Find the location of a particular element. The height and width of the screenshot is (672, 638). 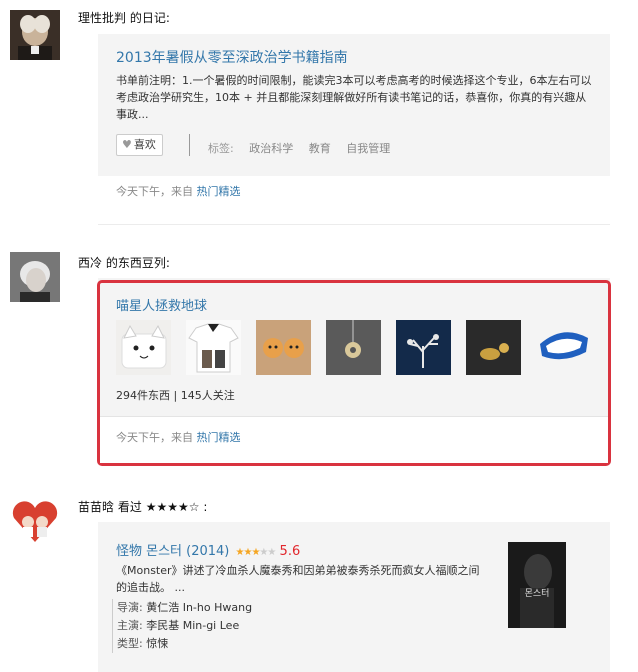

cast-key: 主演: is located at coordinates (130, 625).